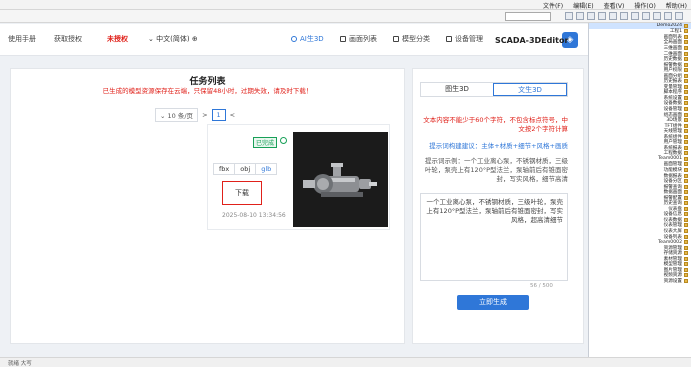  I want to click on model-thumbnail, so click(340, 179).